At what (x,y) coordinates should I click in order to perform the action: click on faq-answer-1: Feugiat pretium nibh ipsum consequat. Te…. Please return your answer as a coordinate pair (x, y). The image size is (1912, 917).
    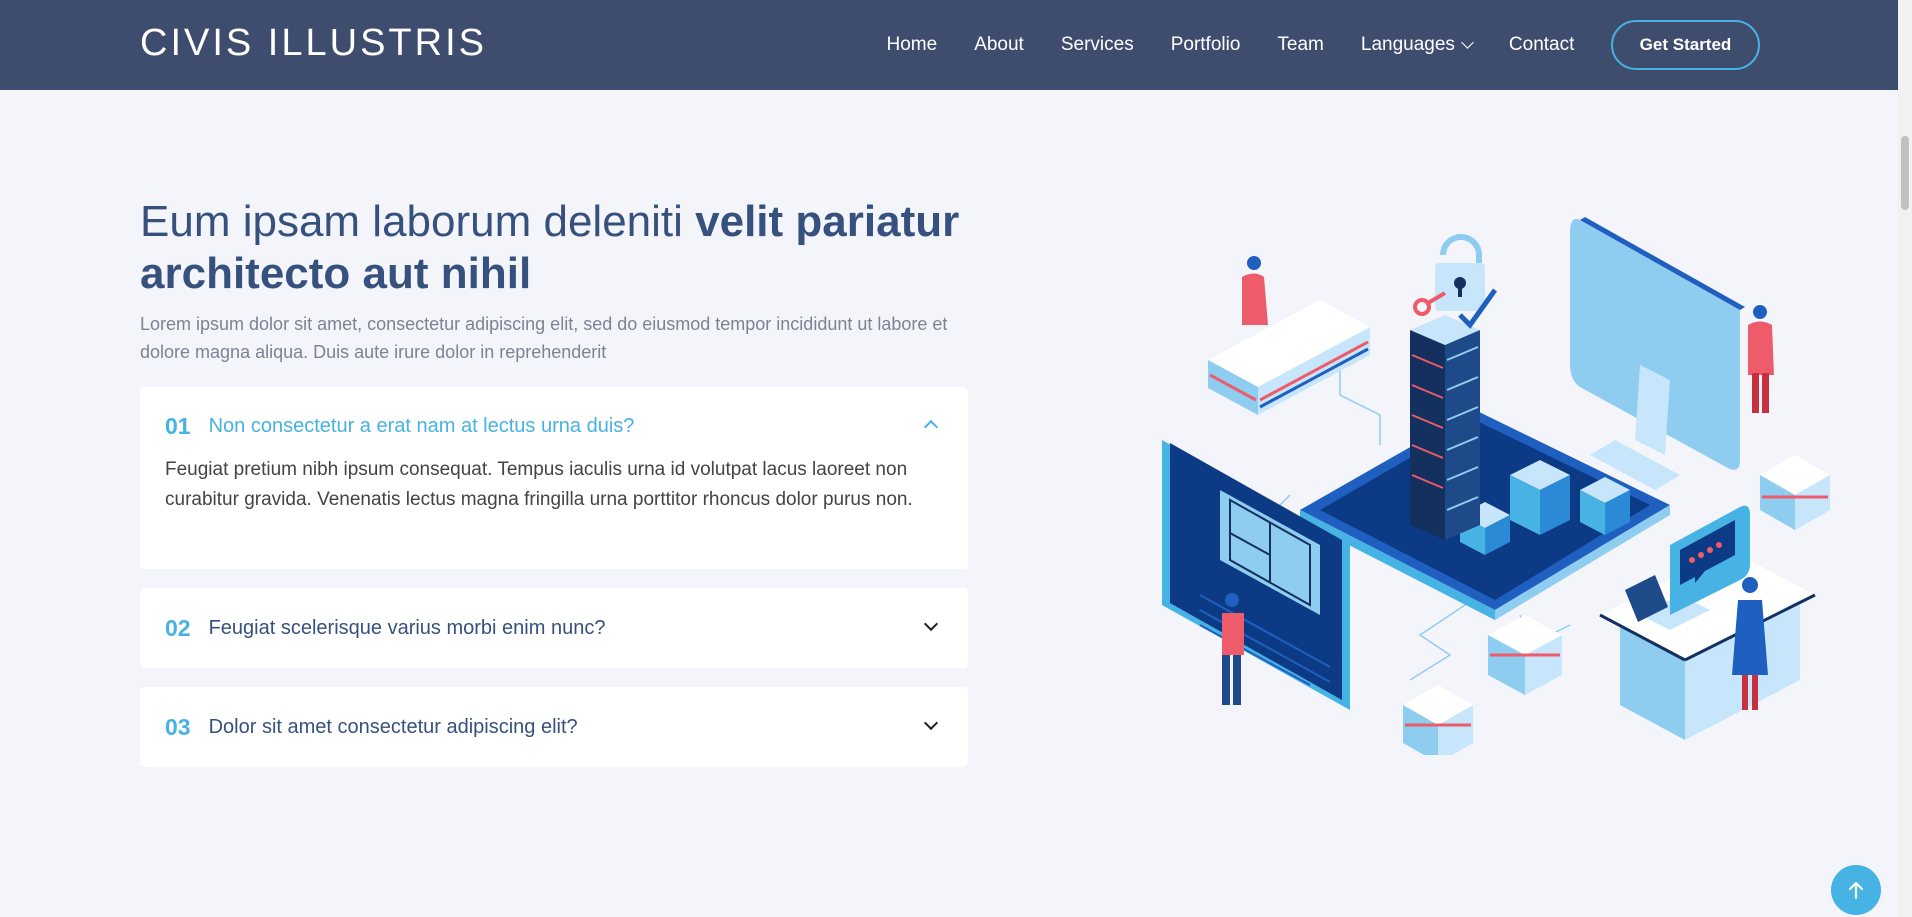
    Looking at the image, I should click on (539, 484).